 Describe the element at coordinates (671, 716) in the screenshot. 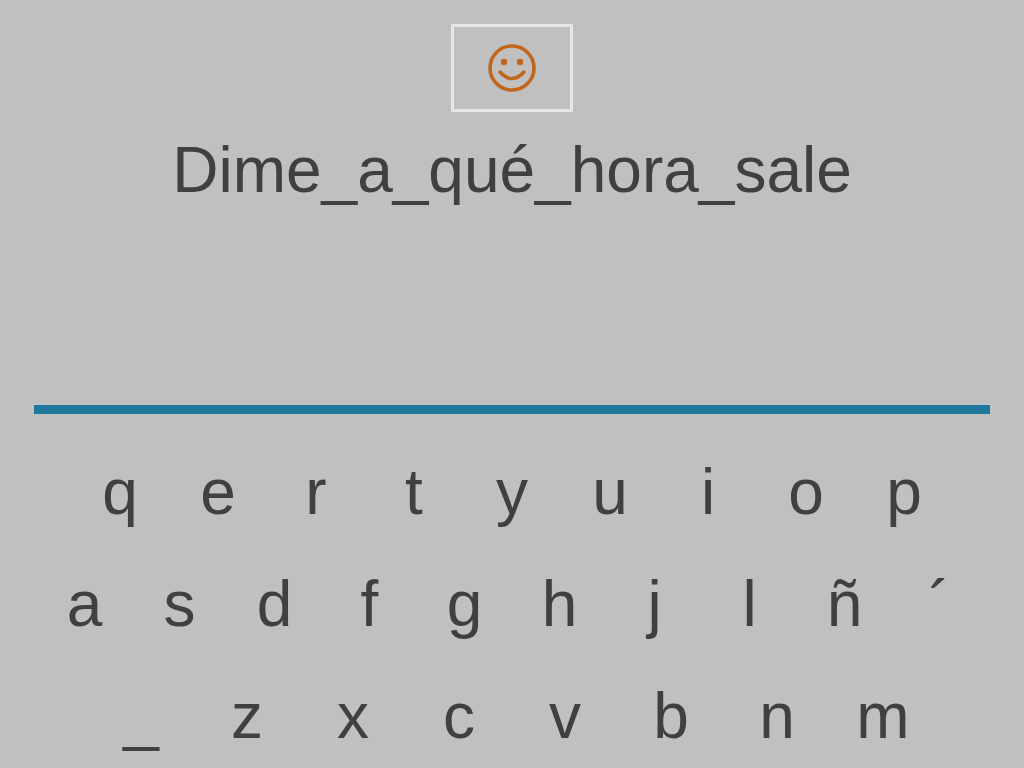

I see `key-button: b` at that location.